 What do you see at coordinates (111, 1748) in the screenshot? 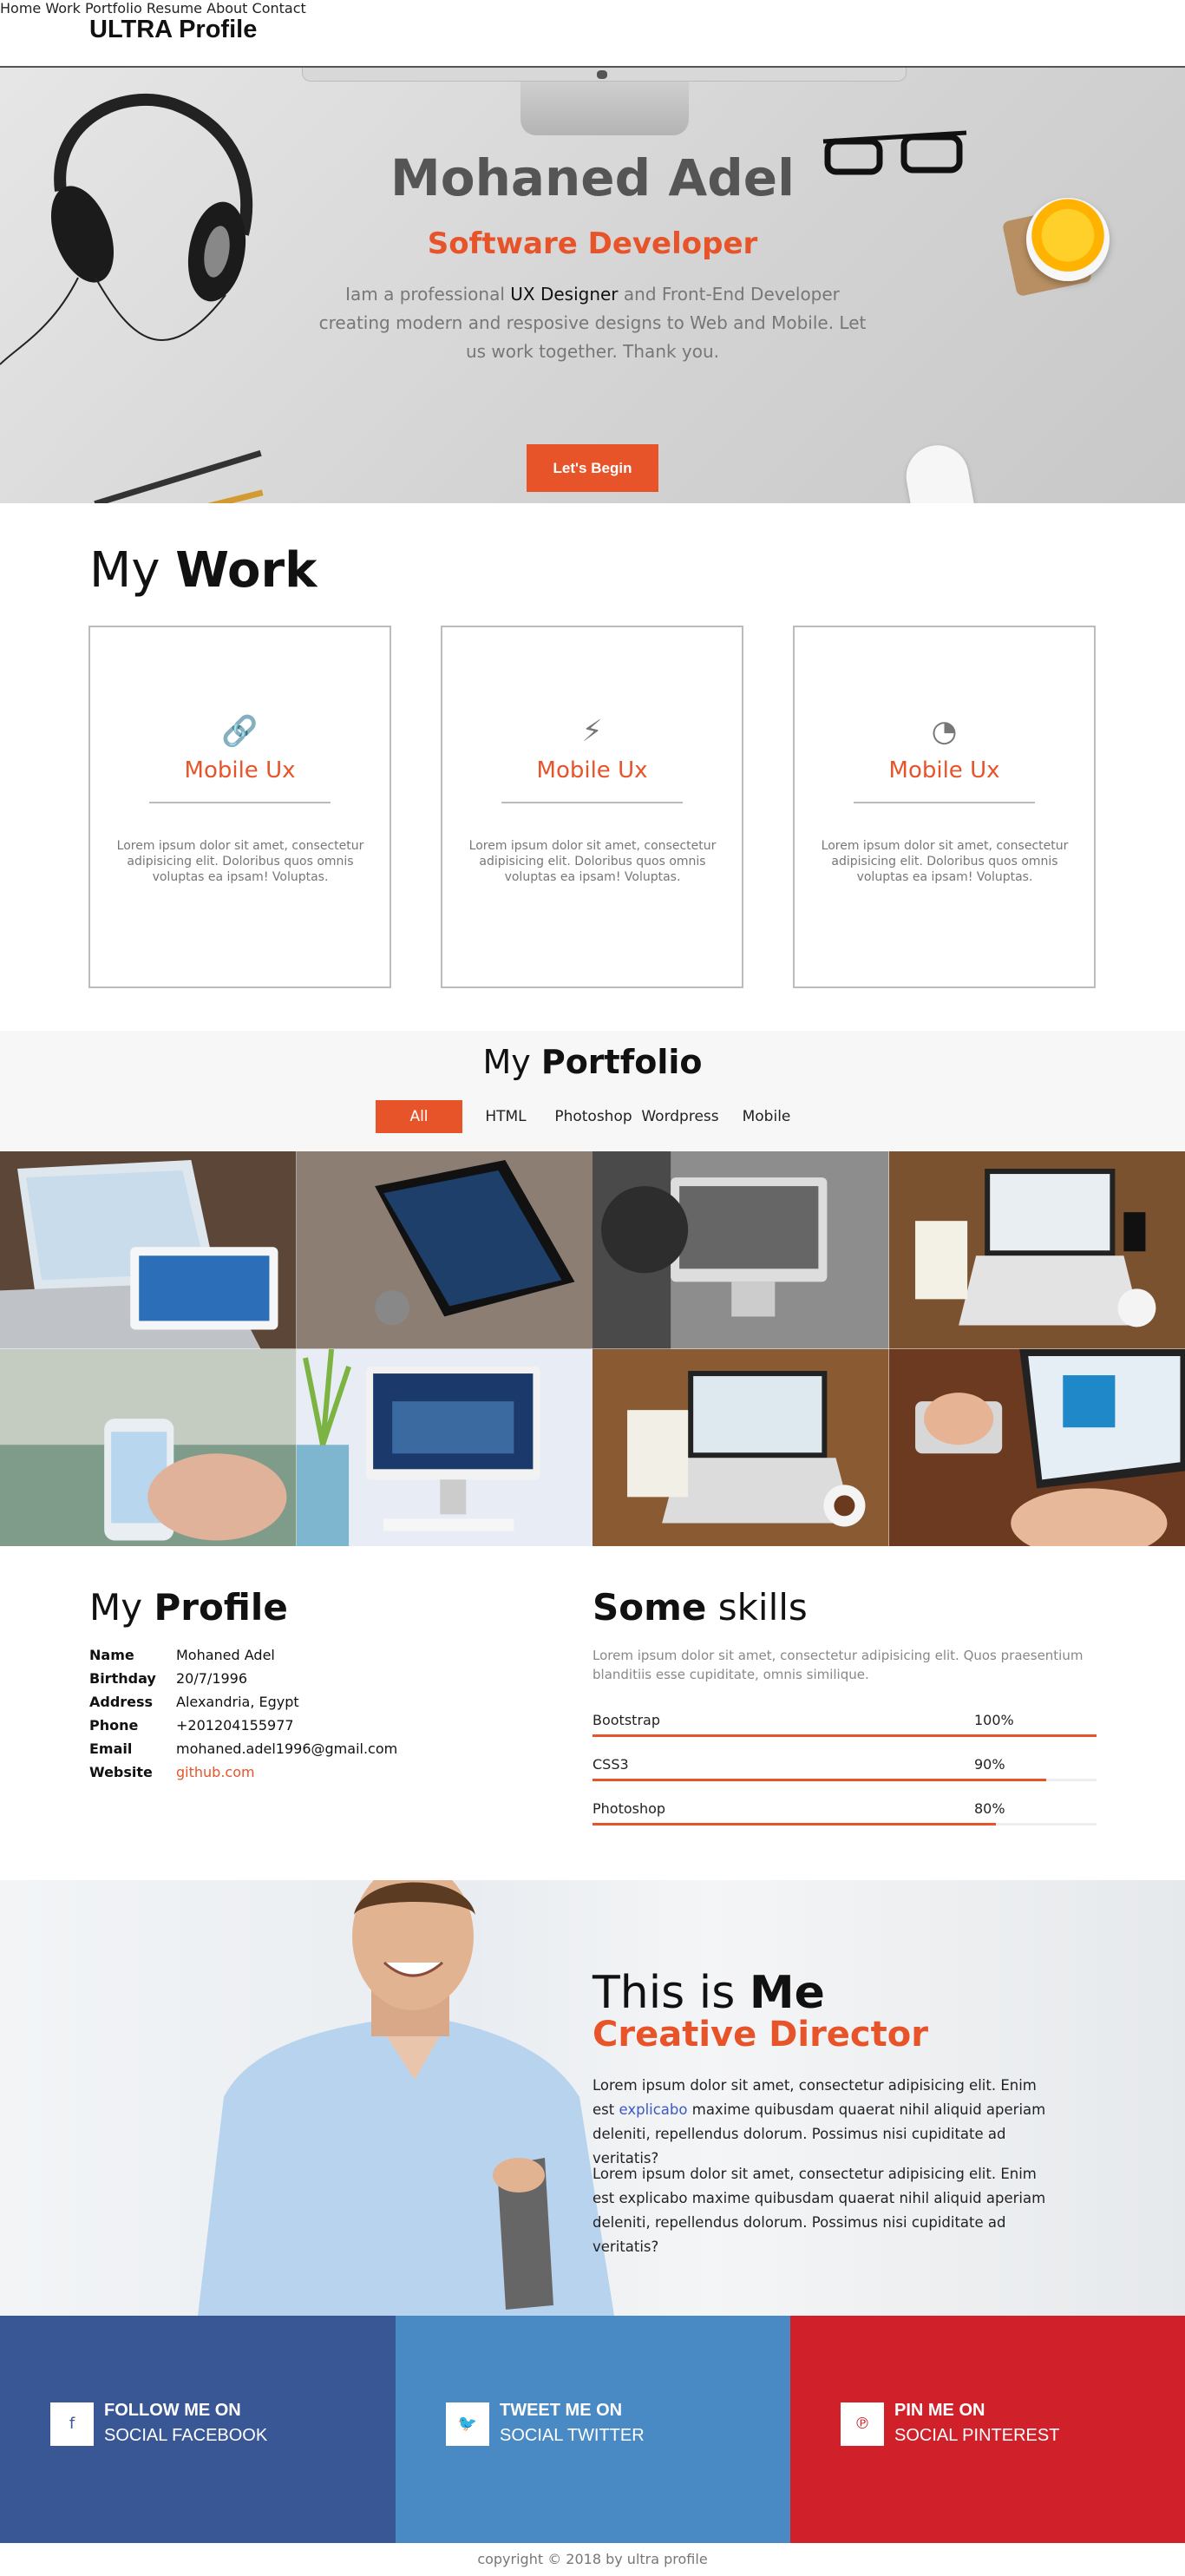
I see `profile-key: Email` at bounding box center [111, 1748].